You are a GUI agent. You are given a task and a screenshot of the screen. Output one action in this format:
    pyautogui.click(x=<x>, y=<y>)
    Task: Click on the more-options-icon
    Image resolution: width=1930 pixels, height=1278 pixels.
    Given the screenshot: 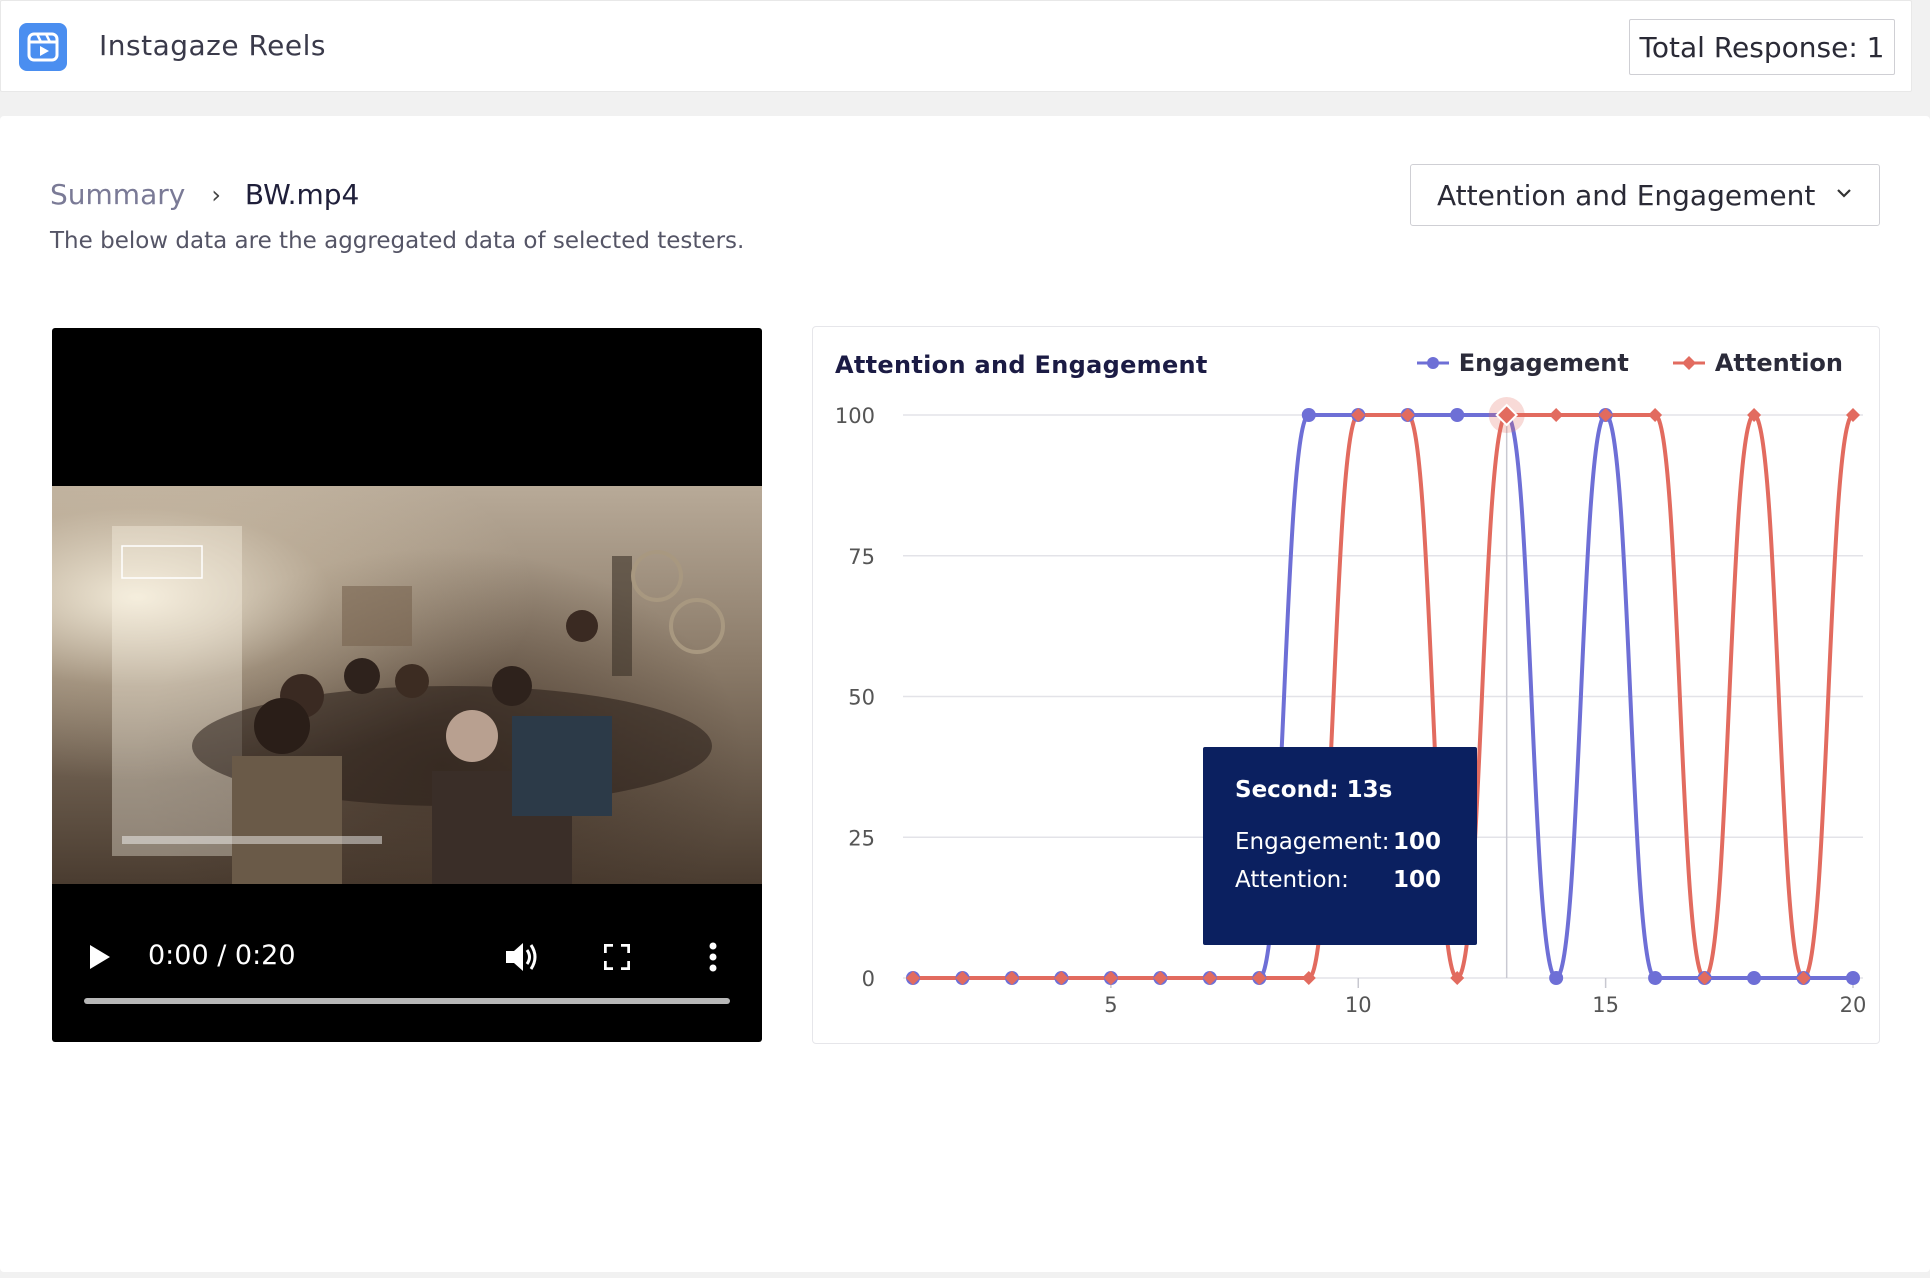 What is the action you would take?
    pyautogui.click(x=713, y=957)
    